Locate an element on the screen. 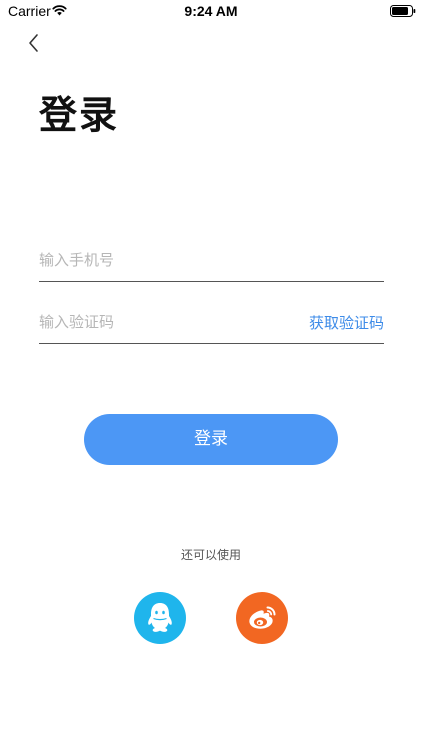 This screenshot has height=750, width=422. battery-icon is located at coordinates (403, 11).